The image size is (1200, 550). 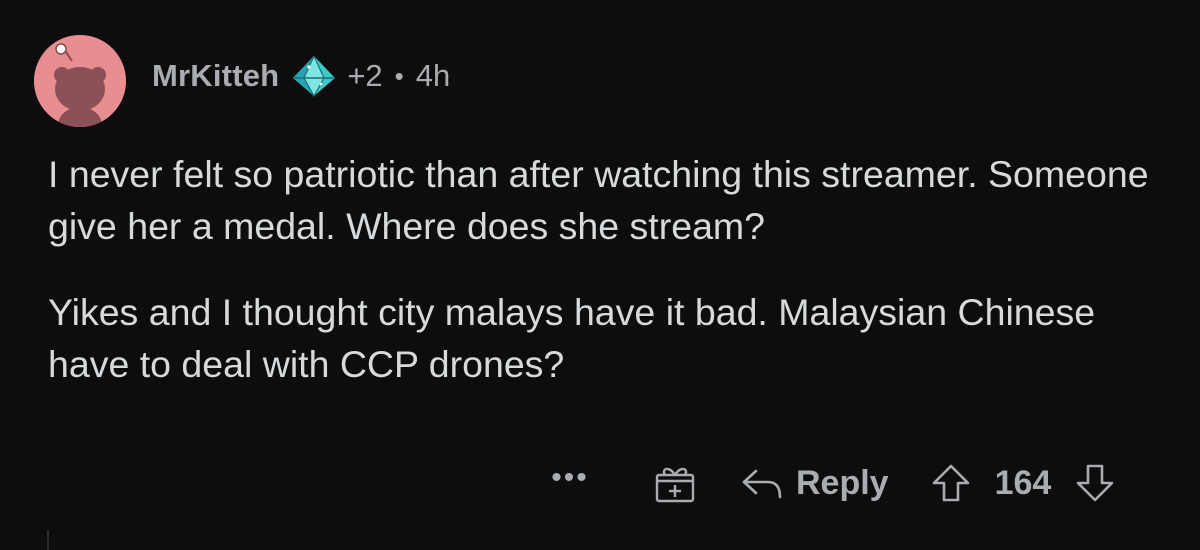 I want to click on award-count: +2, so click(x=365, y=75).